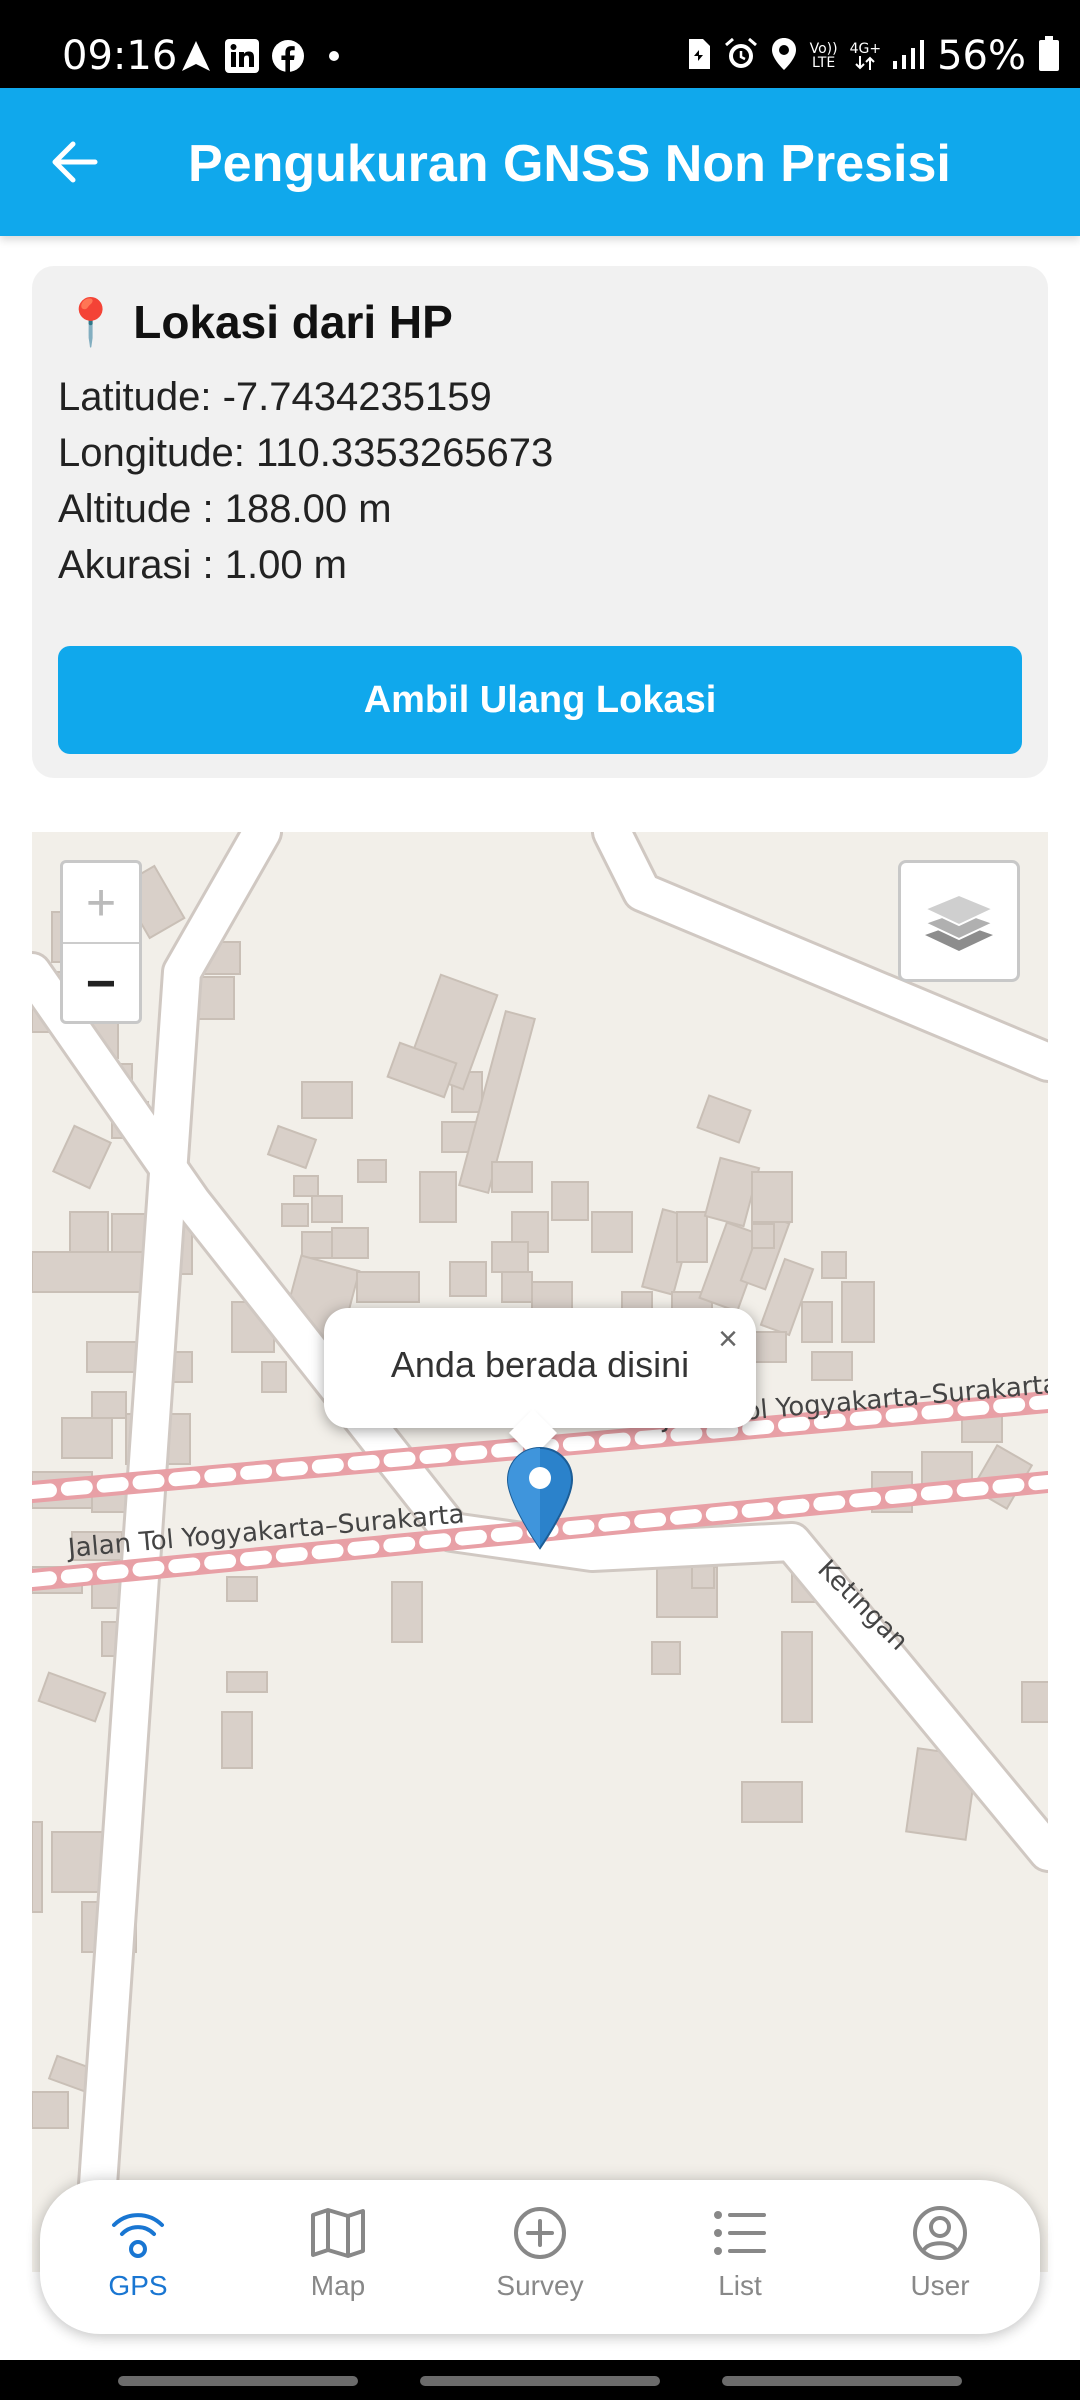 Image resolution: width=1080 pixels, height=2400 pixels. What do you see at coordinates (981, 56) in the screenshot?
I see `battery-percent: 56%` at bounding box center [981, 56].